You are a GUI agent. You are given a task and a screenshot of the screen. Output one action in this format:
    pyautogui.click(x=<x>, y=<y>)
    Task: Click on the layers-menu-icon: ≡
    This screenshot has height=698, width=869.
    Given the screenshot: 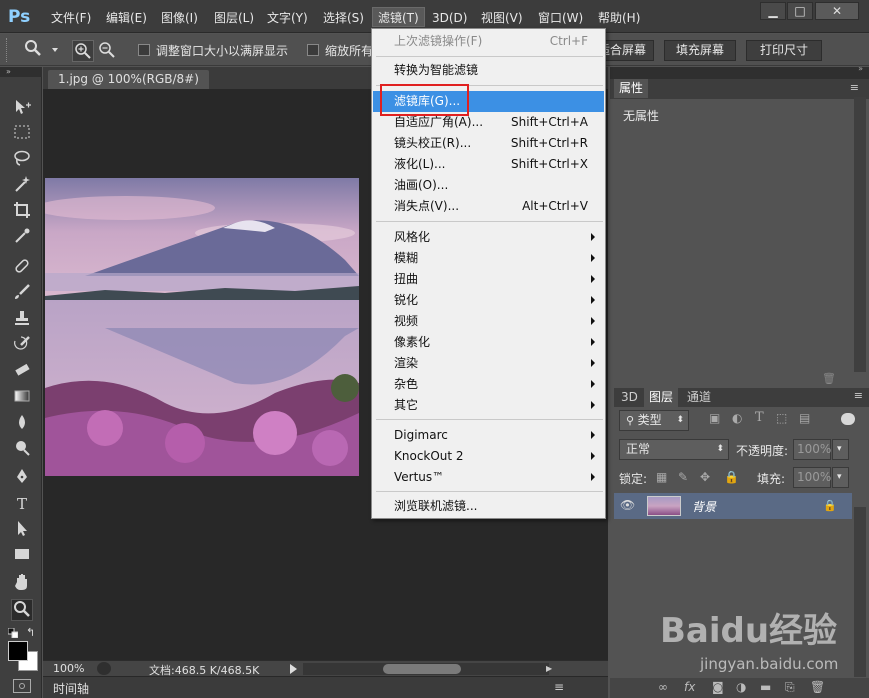 What is the action you would take?
    pyautogui.click(x=858, y=395)
    